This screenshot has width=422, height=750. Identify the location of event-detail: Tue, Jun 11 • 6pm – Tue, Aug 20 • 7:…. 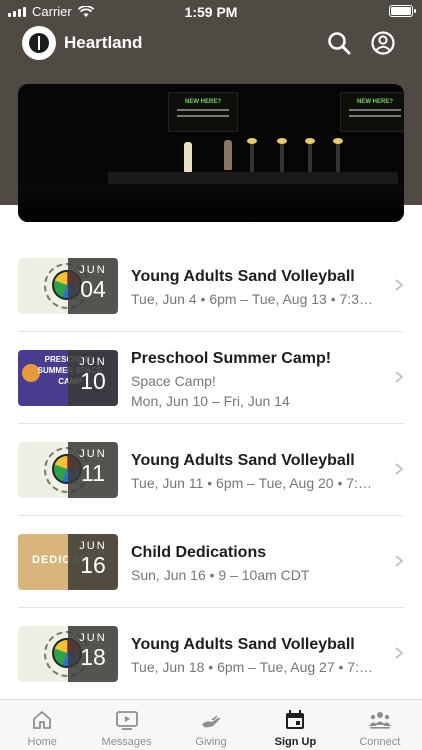
(251, 483).